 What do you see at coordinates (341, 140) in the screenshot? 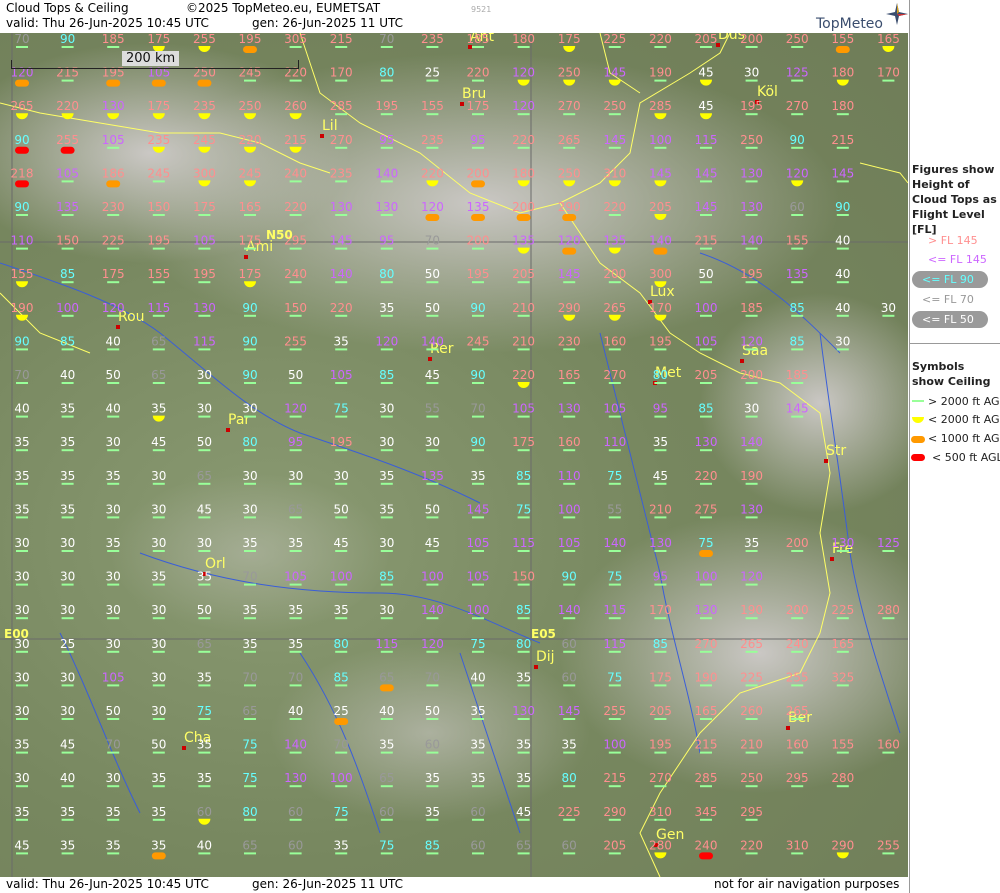
I see `cloud-top-value: 270` at bounding box center [341, 140].